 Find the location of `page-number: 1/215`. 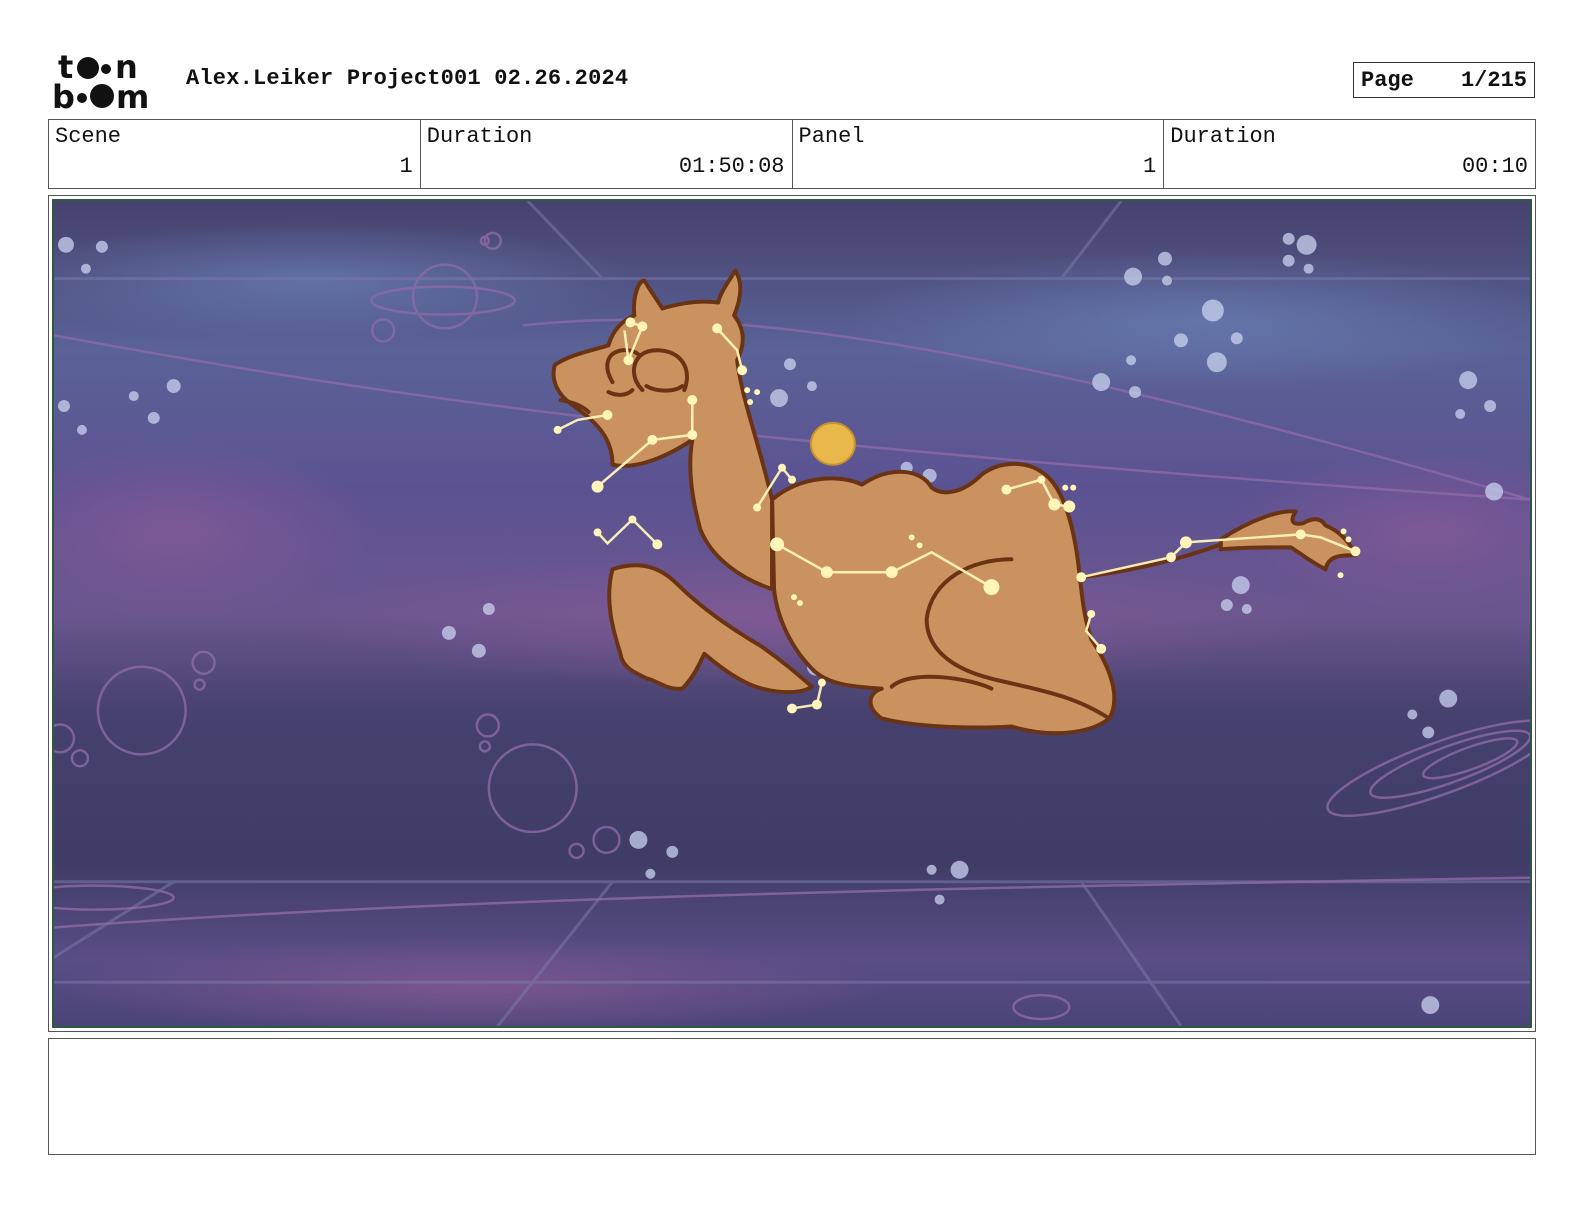

page-number: 1/215 is located at coordinates (1493, 80).